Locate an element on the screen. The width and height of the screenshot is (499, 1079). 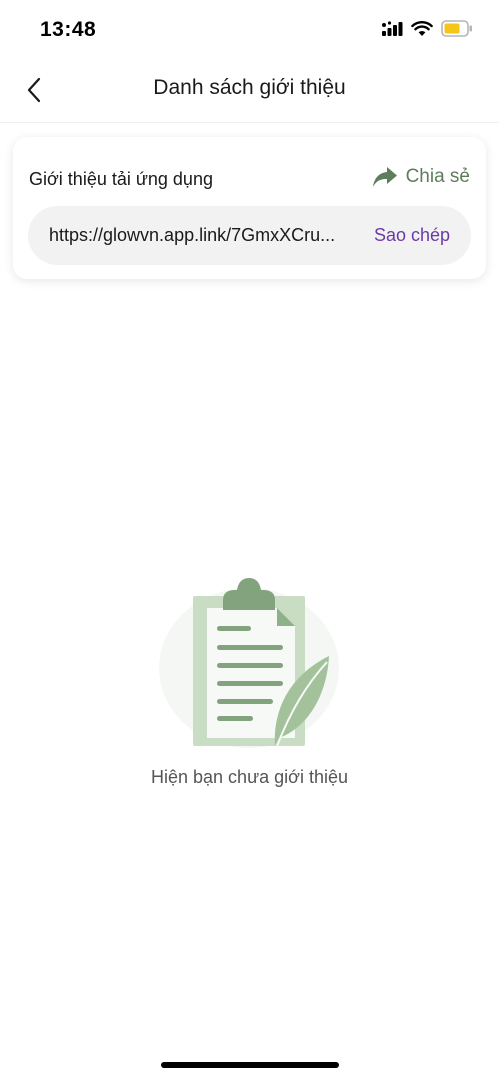
header: Danh sách giới thiệu is located at coordinates (249, 92).